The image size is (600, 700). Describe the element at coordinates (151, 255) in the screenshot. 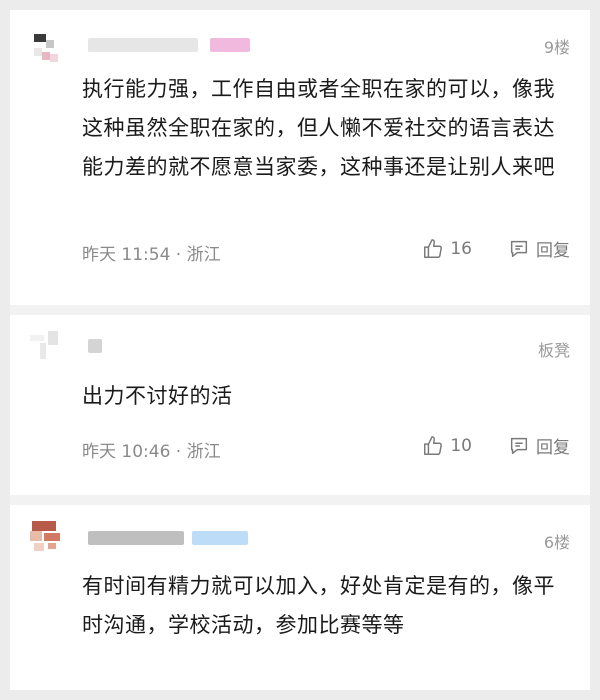

I see `comment-time-location: 昨天 11:54 · 浙江` at that location.